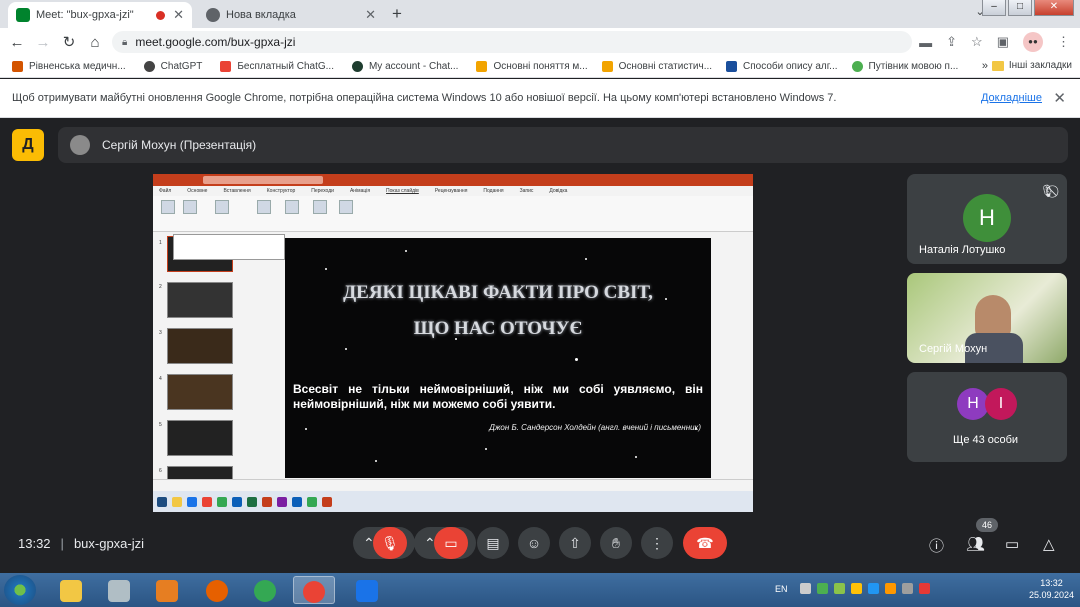 The height and width of the screenshot is (607, 1080). I want to click on tab-new: Нова вкладка ✕, so click(291, 15).